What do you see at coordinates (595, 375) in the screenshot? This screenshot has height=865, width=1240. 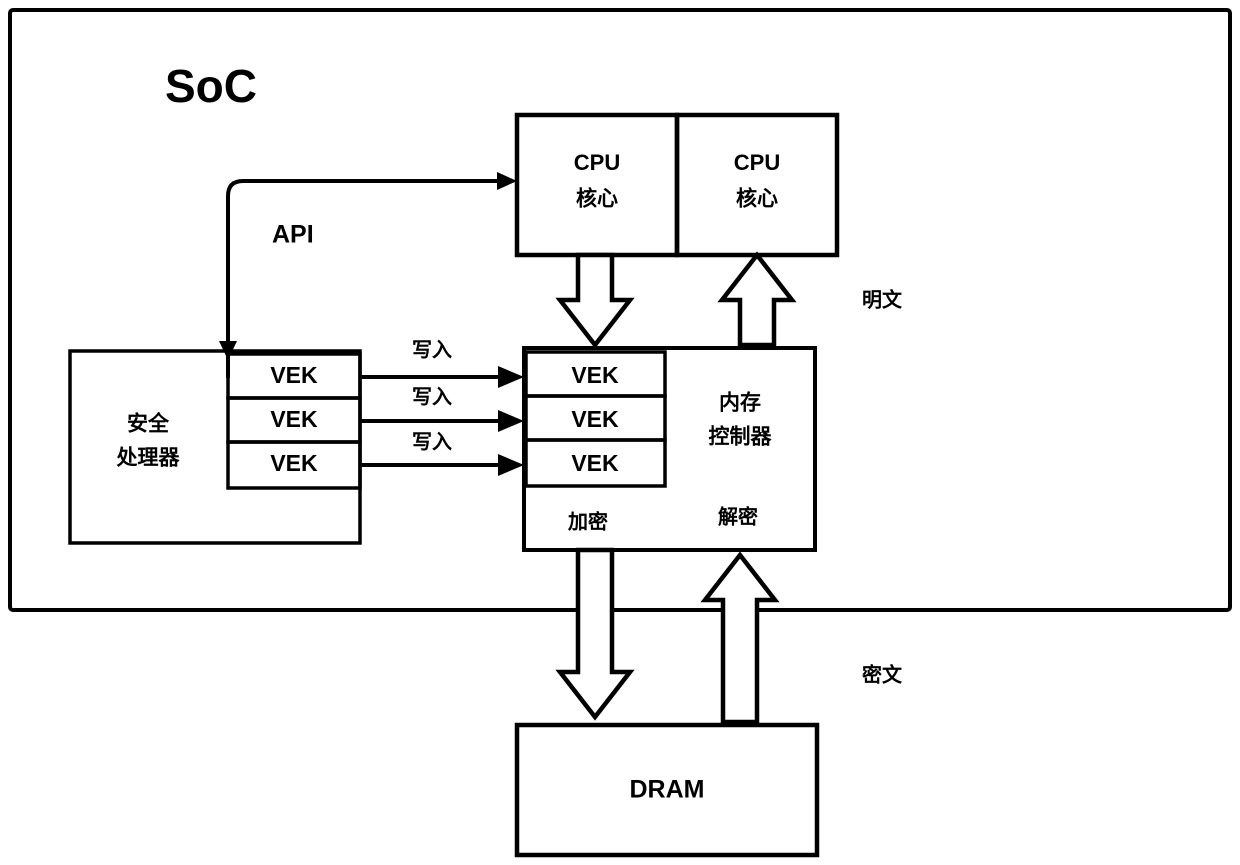 I see `mc-vek-label-1: VEK` at bounding box center [595, 375].